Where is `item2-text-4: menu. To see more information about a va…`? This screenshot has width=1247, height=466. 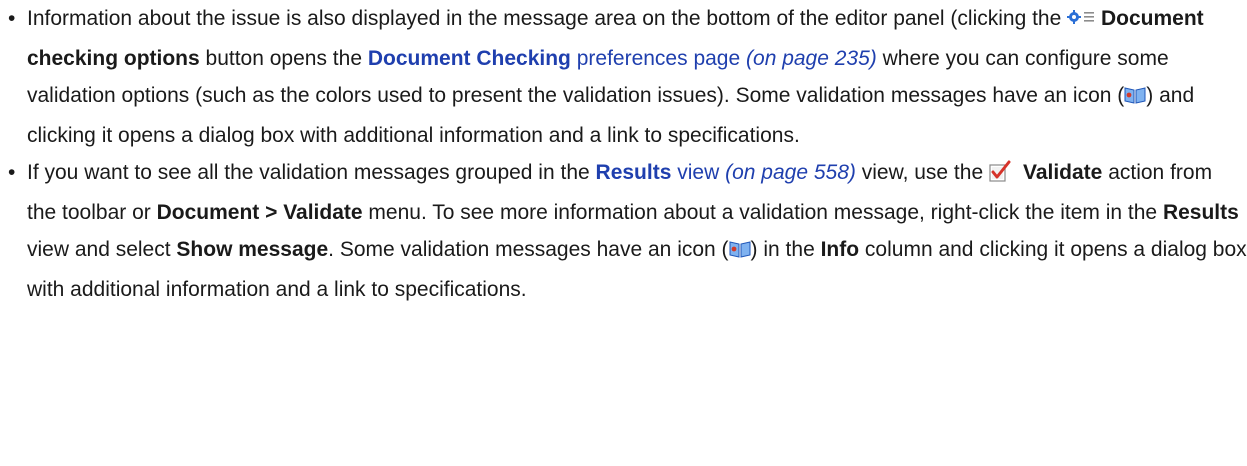 item2-text-4: menu. To see more information about a va… is located at coordinates (763, 212).